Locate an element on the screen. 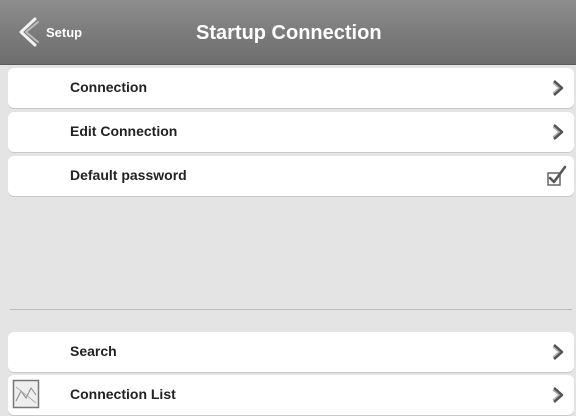 The image size is (576, 416). menu-item-label: Search is located at coordinates (93, 351).